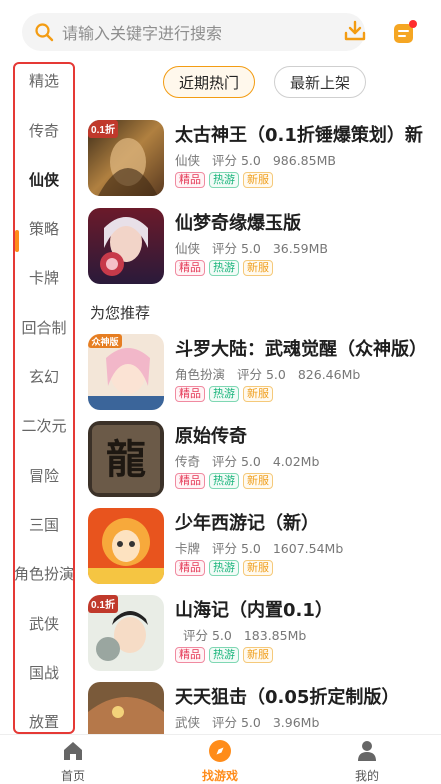 This screenshot has width=441, height=784. Describe the element at coordinates (219, 776) in the screenshot. I see `nav-find-games-label: 找游戏` at that location.